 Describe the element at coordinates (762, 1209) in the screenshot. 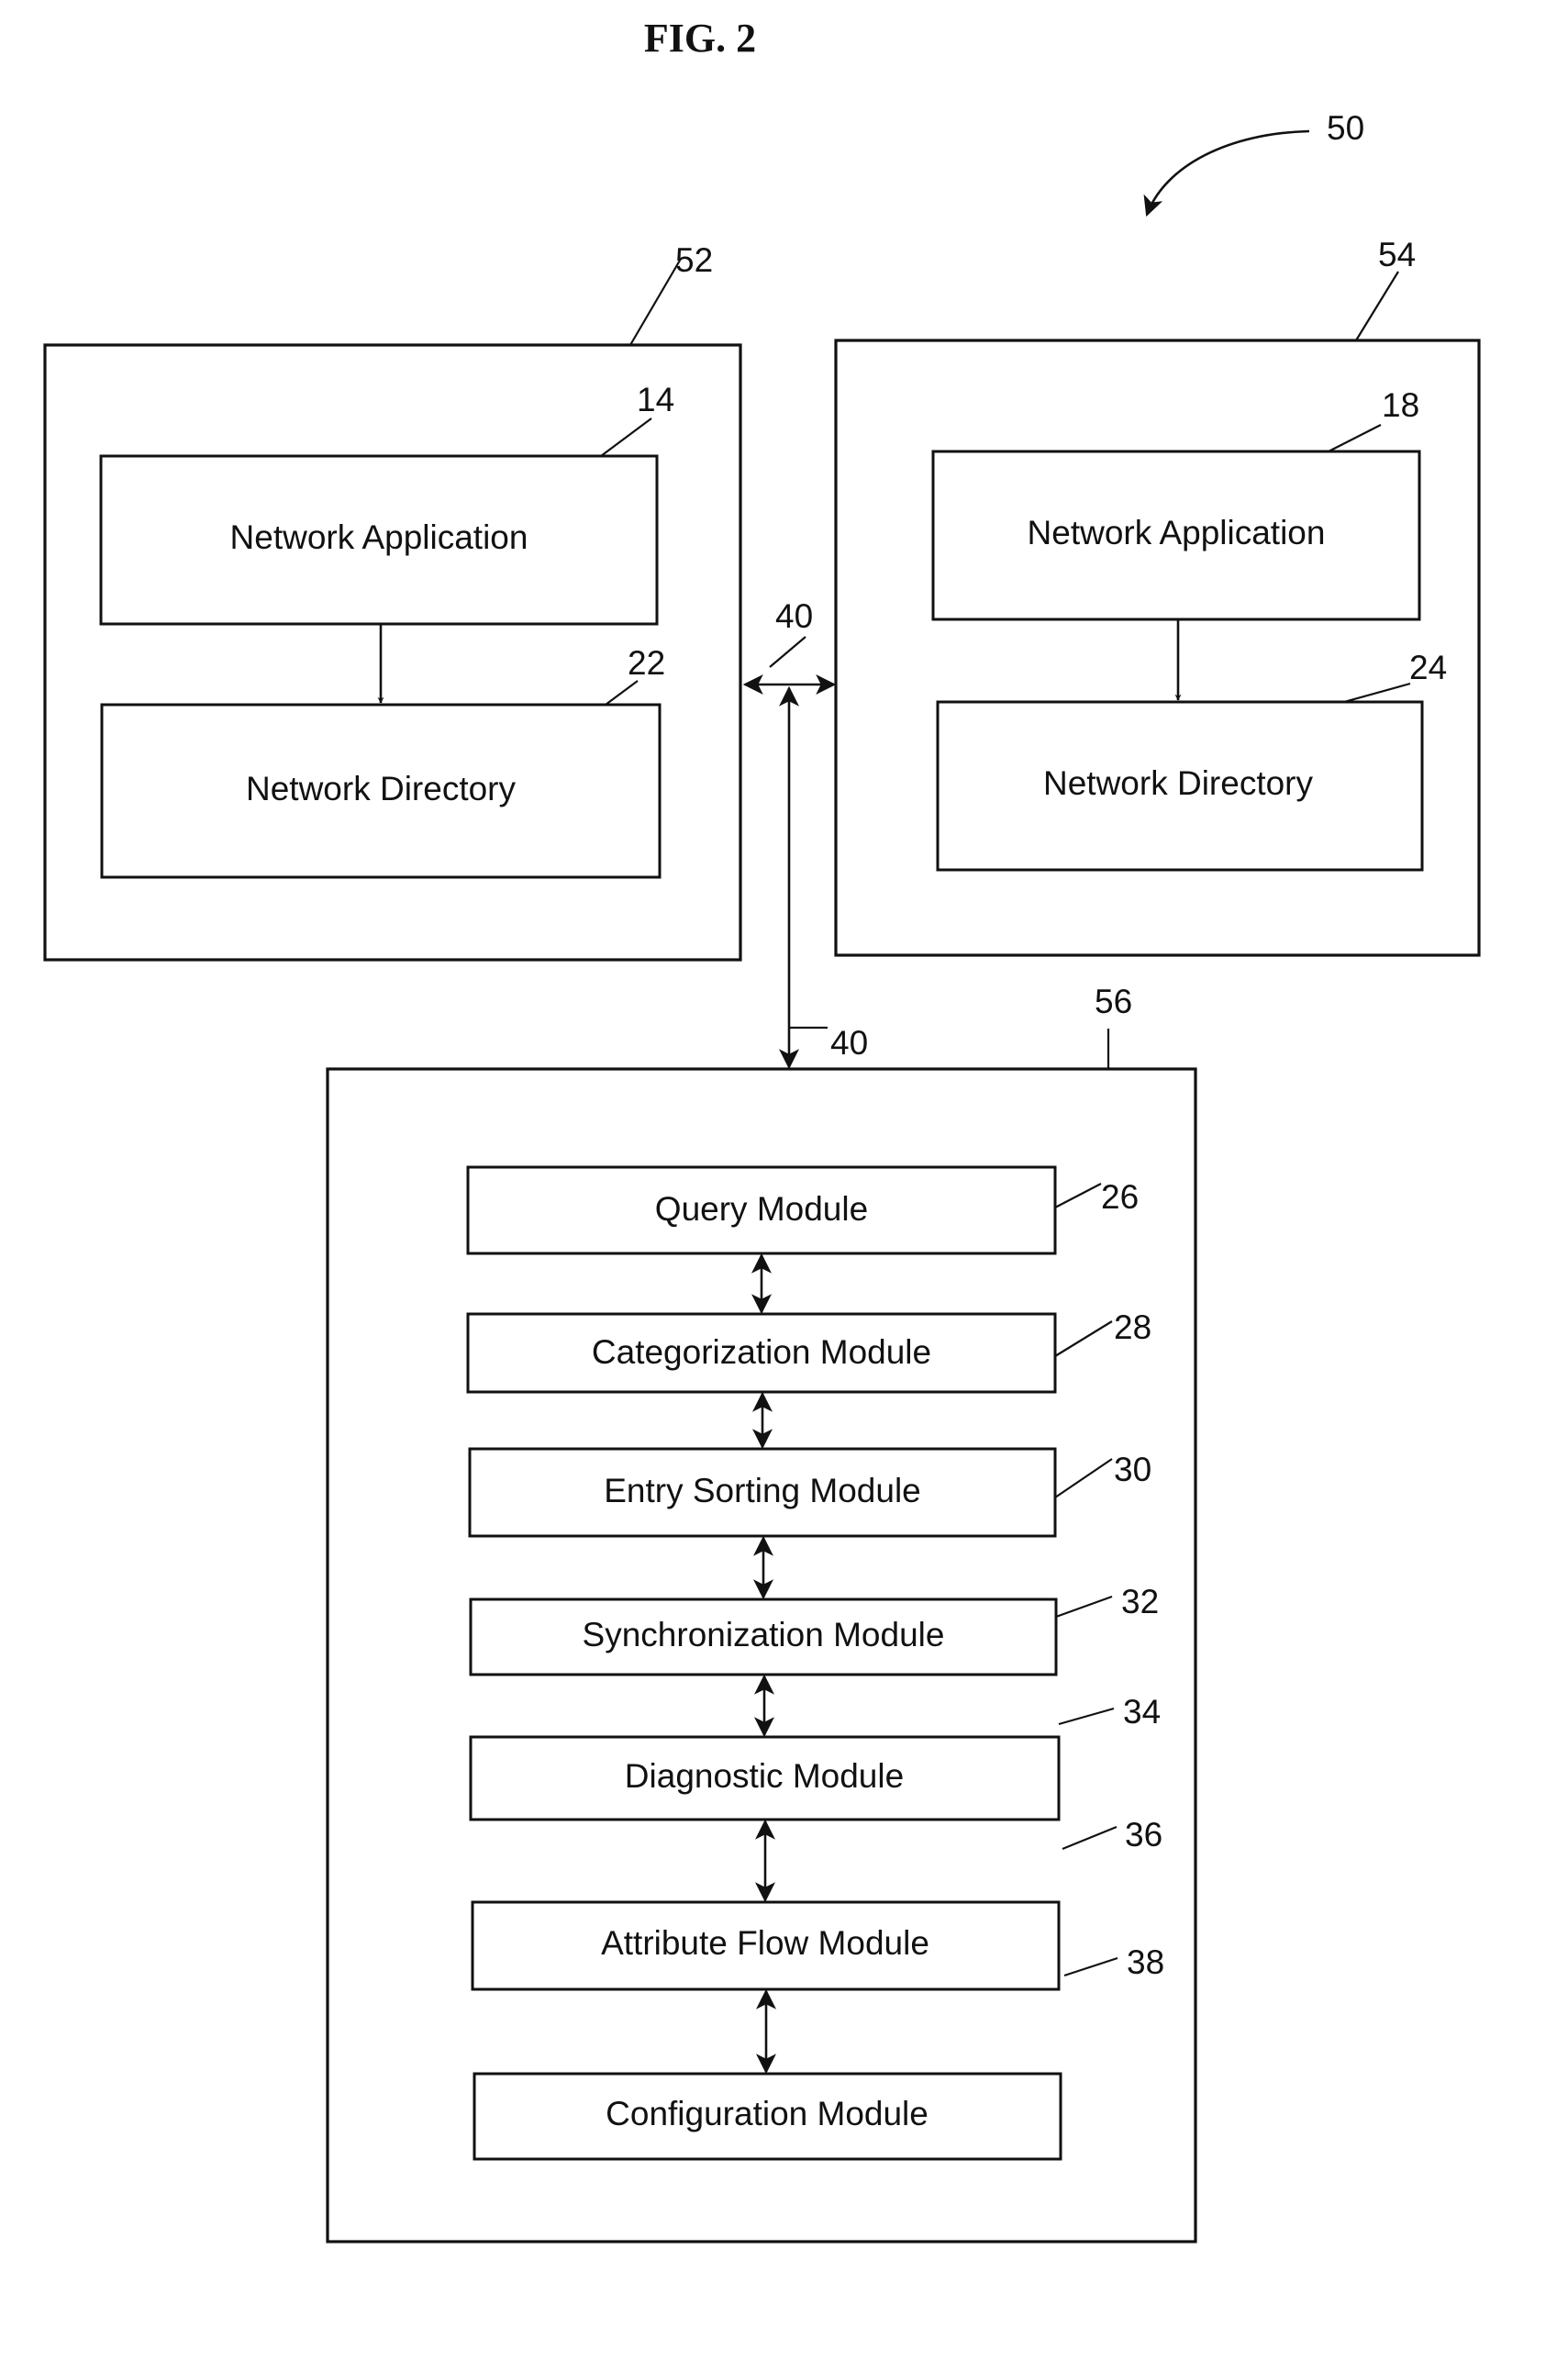

I see `module-label: Query Module` at that location.